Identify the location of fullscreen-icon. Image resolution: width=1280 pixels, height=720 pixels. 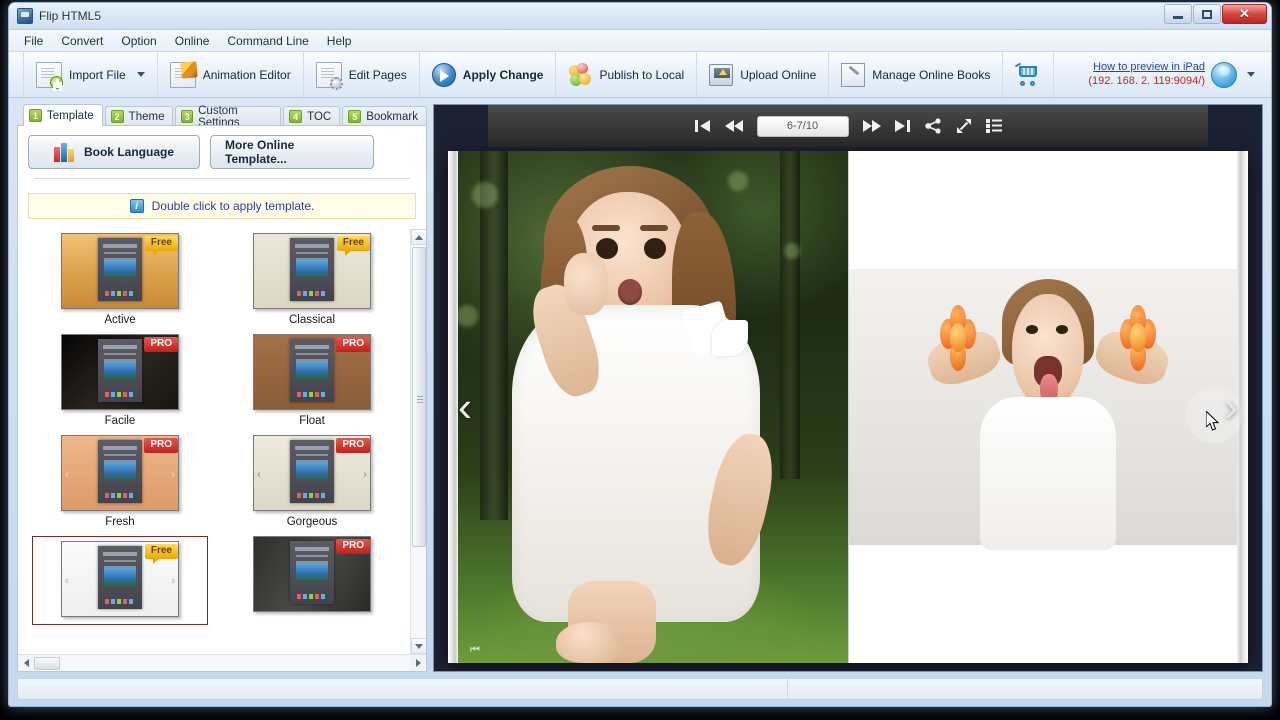
(964, 126).